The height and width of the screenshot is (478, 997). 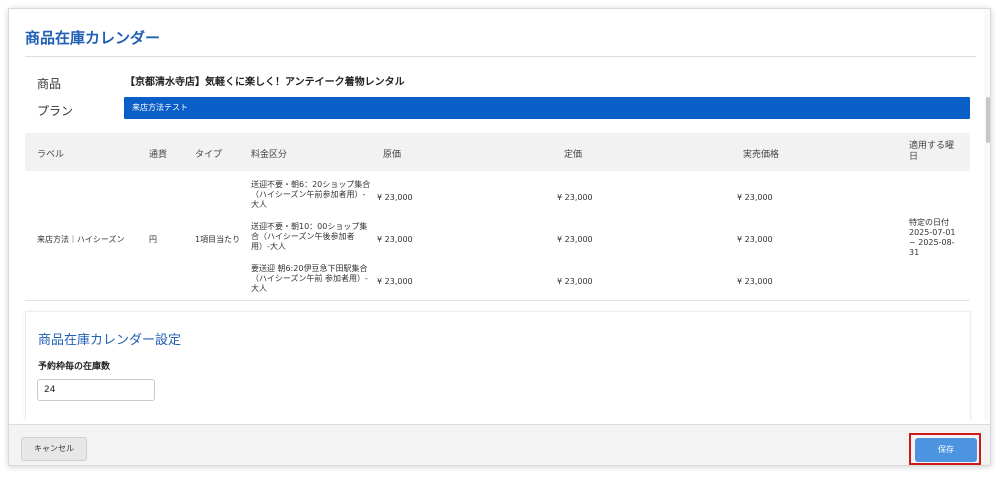 What do you see at coordinates (218, 239) in the screenshot?
I see `row-type: 1項目当たり` at bounding box center [218, 239].